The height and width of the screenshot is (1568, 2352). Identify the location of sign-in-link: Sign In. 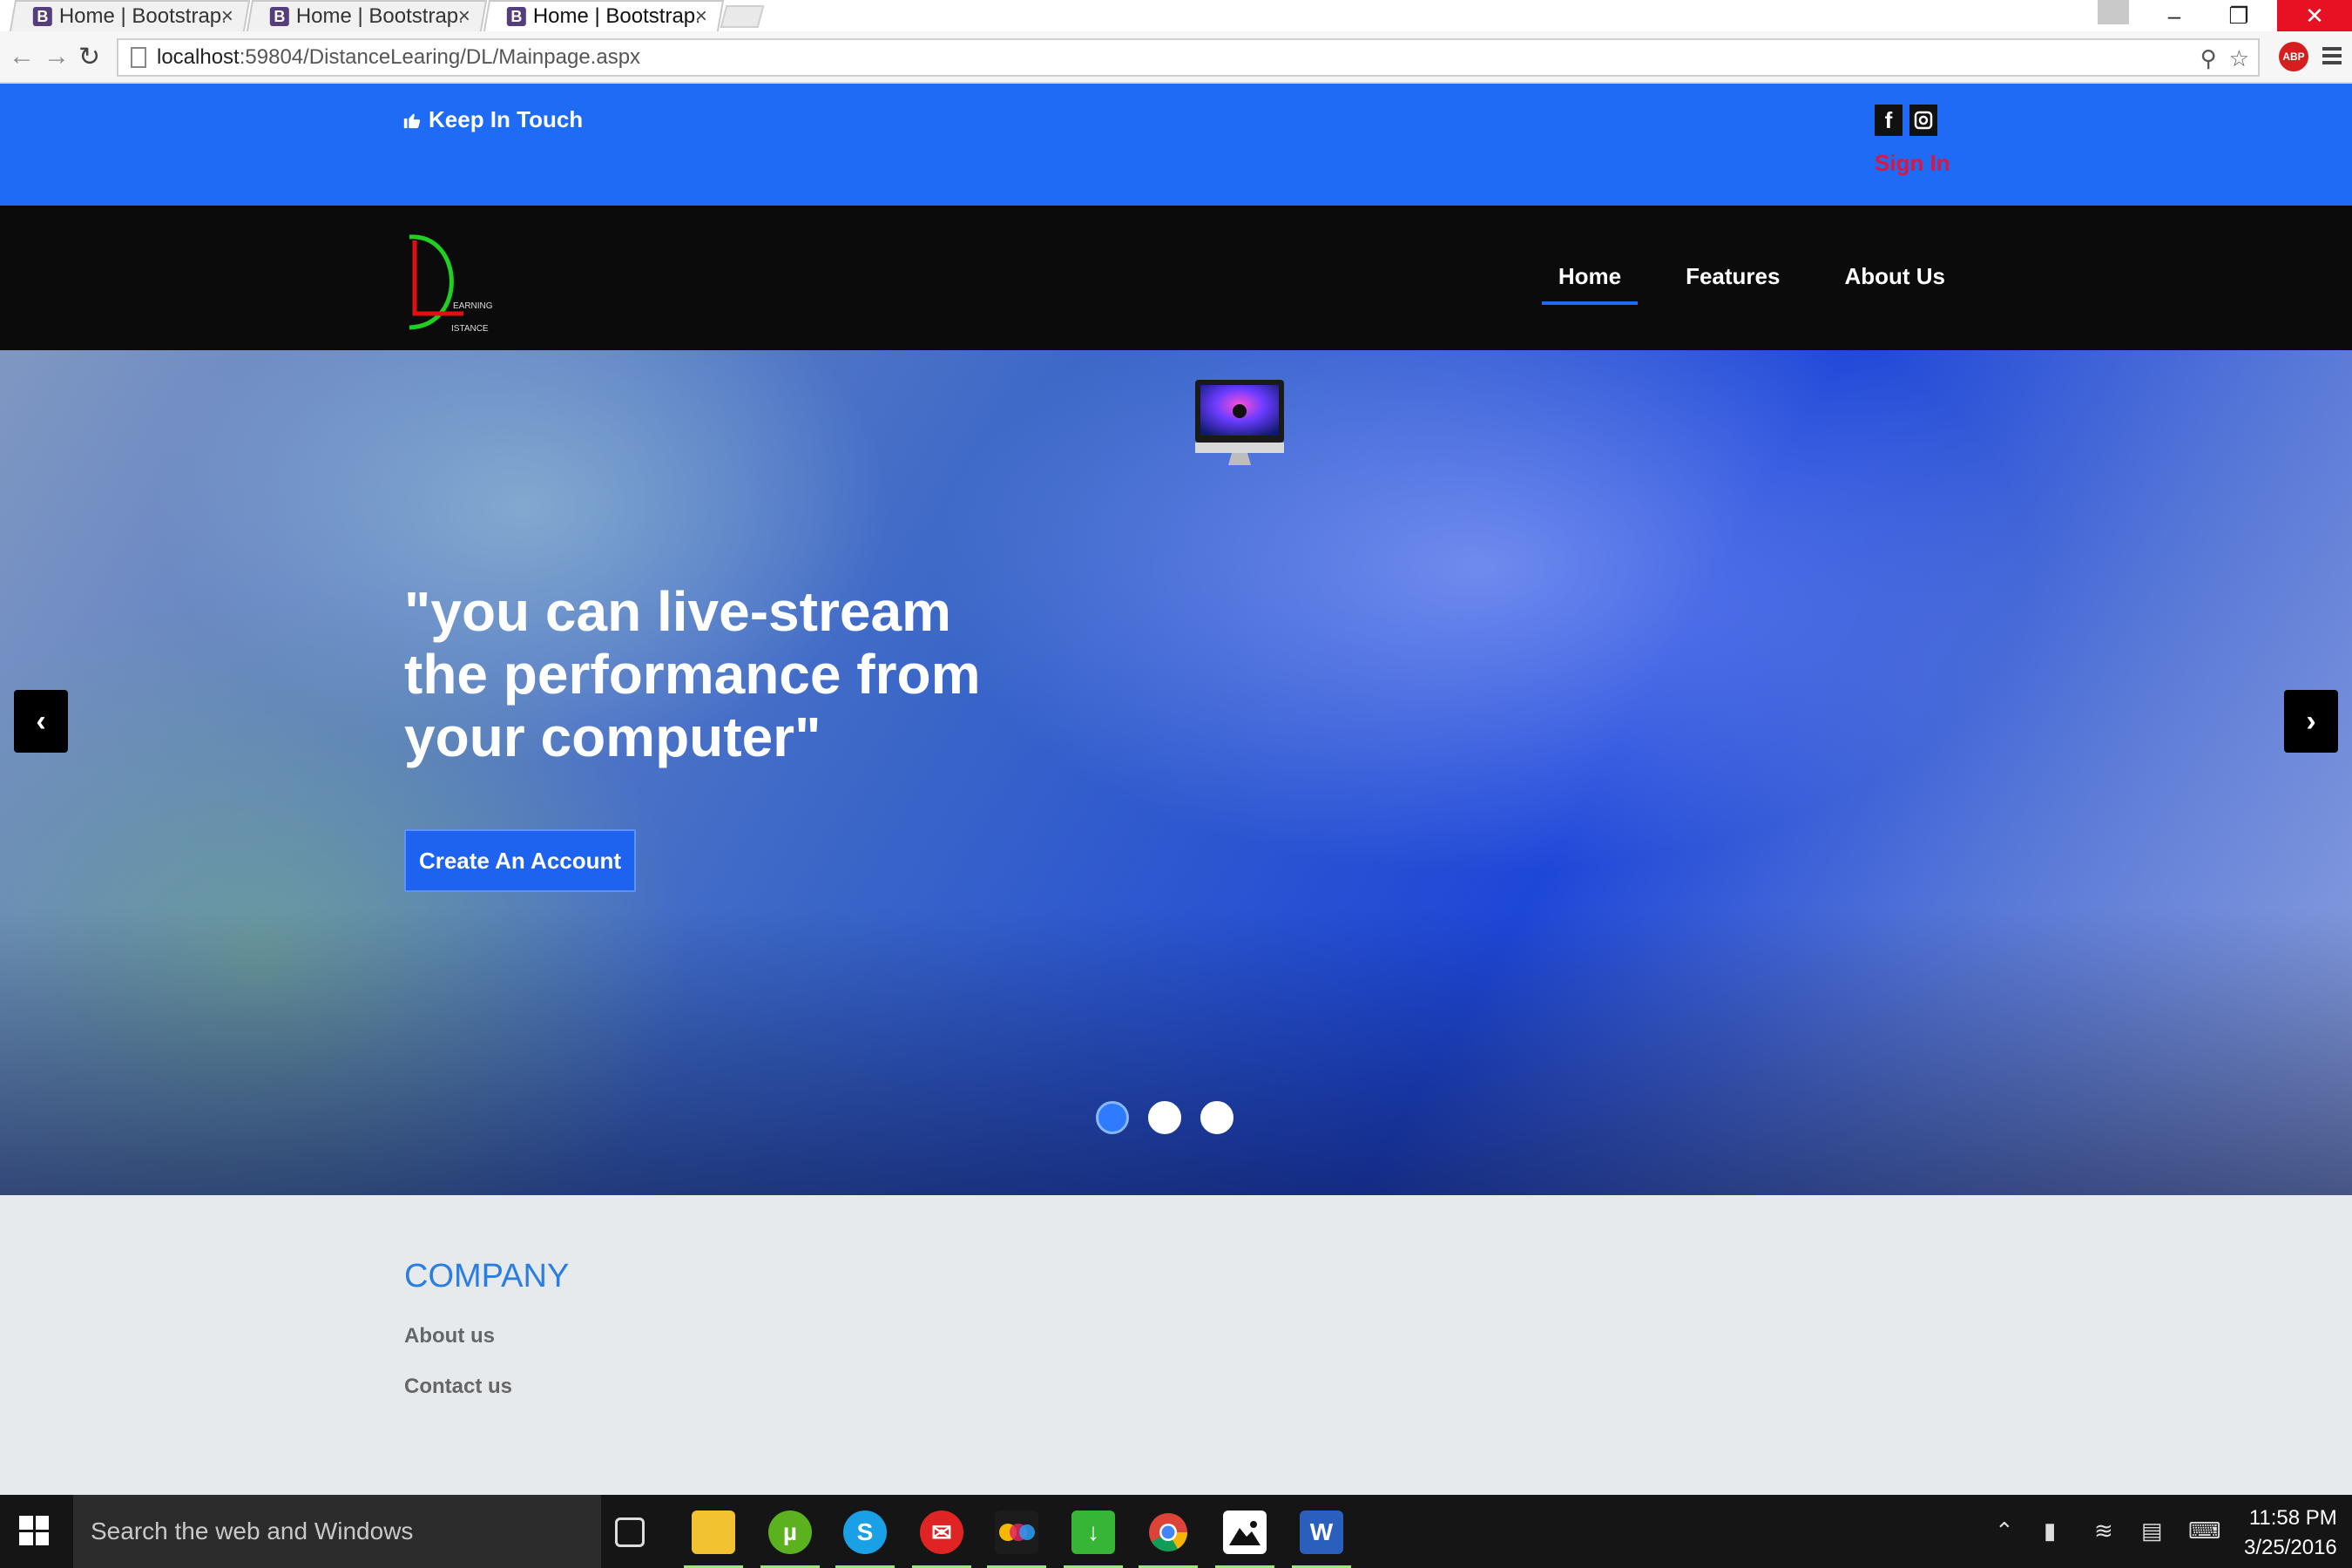
(1912, 163).